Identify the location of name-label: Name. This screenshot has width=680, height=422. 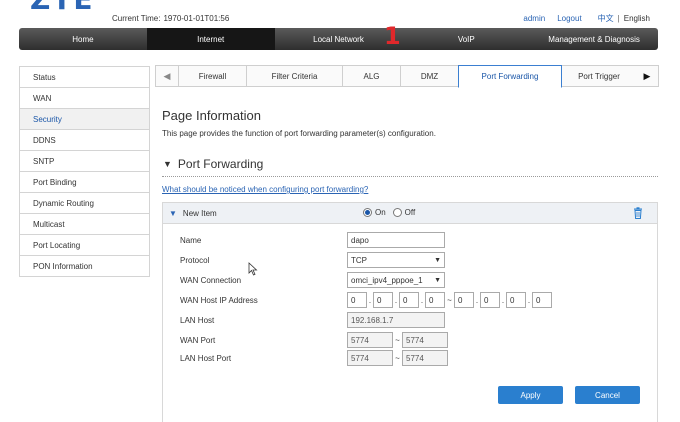
(191, 240).